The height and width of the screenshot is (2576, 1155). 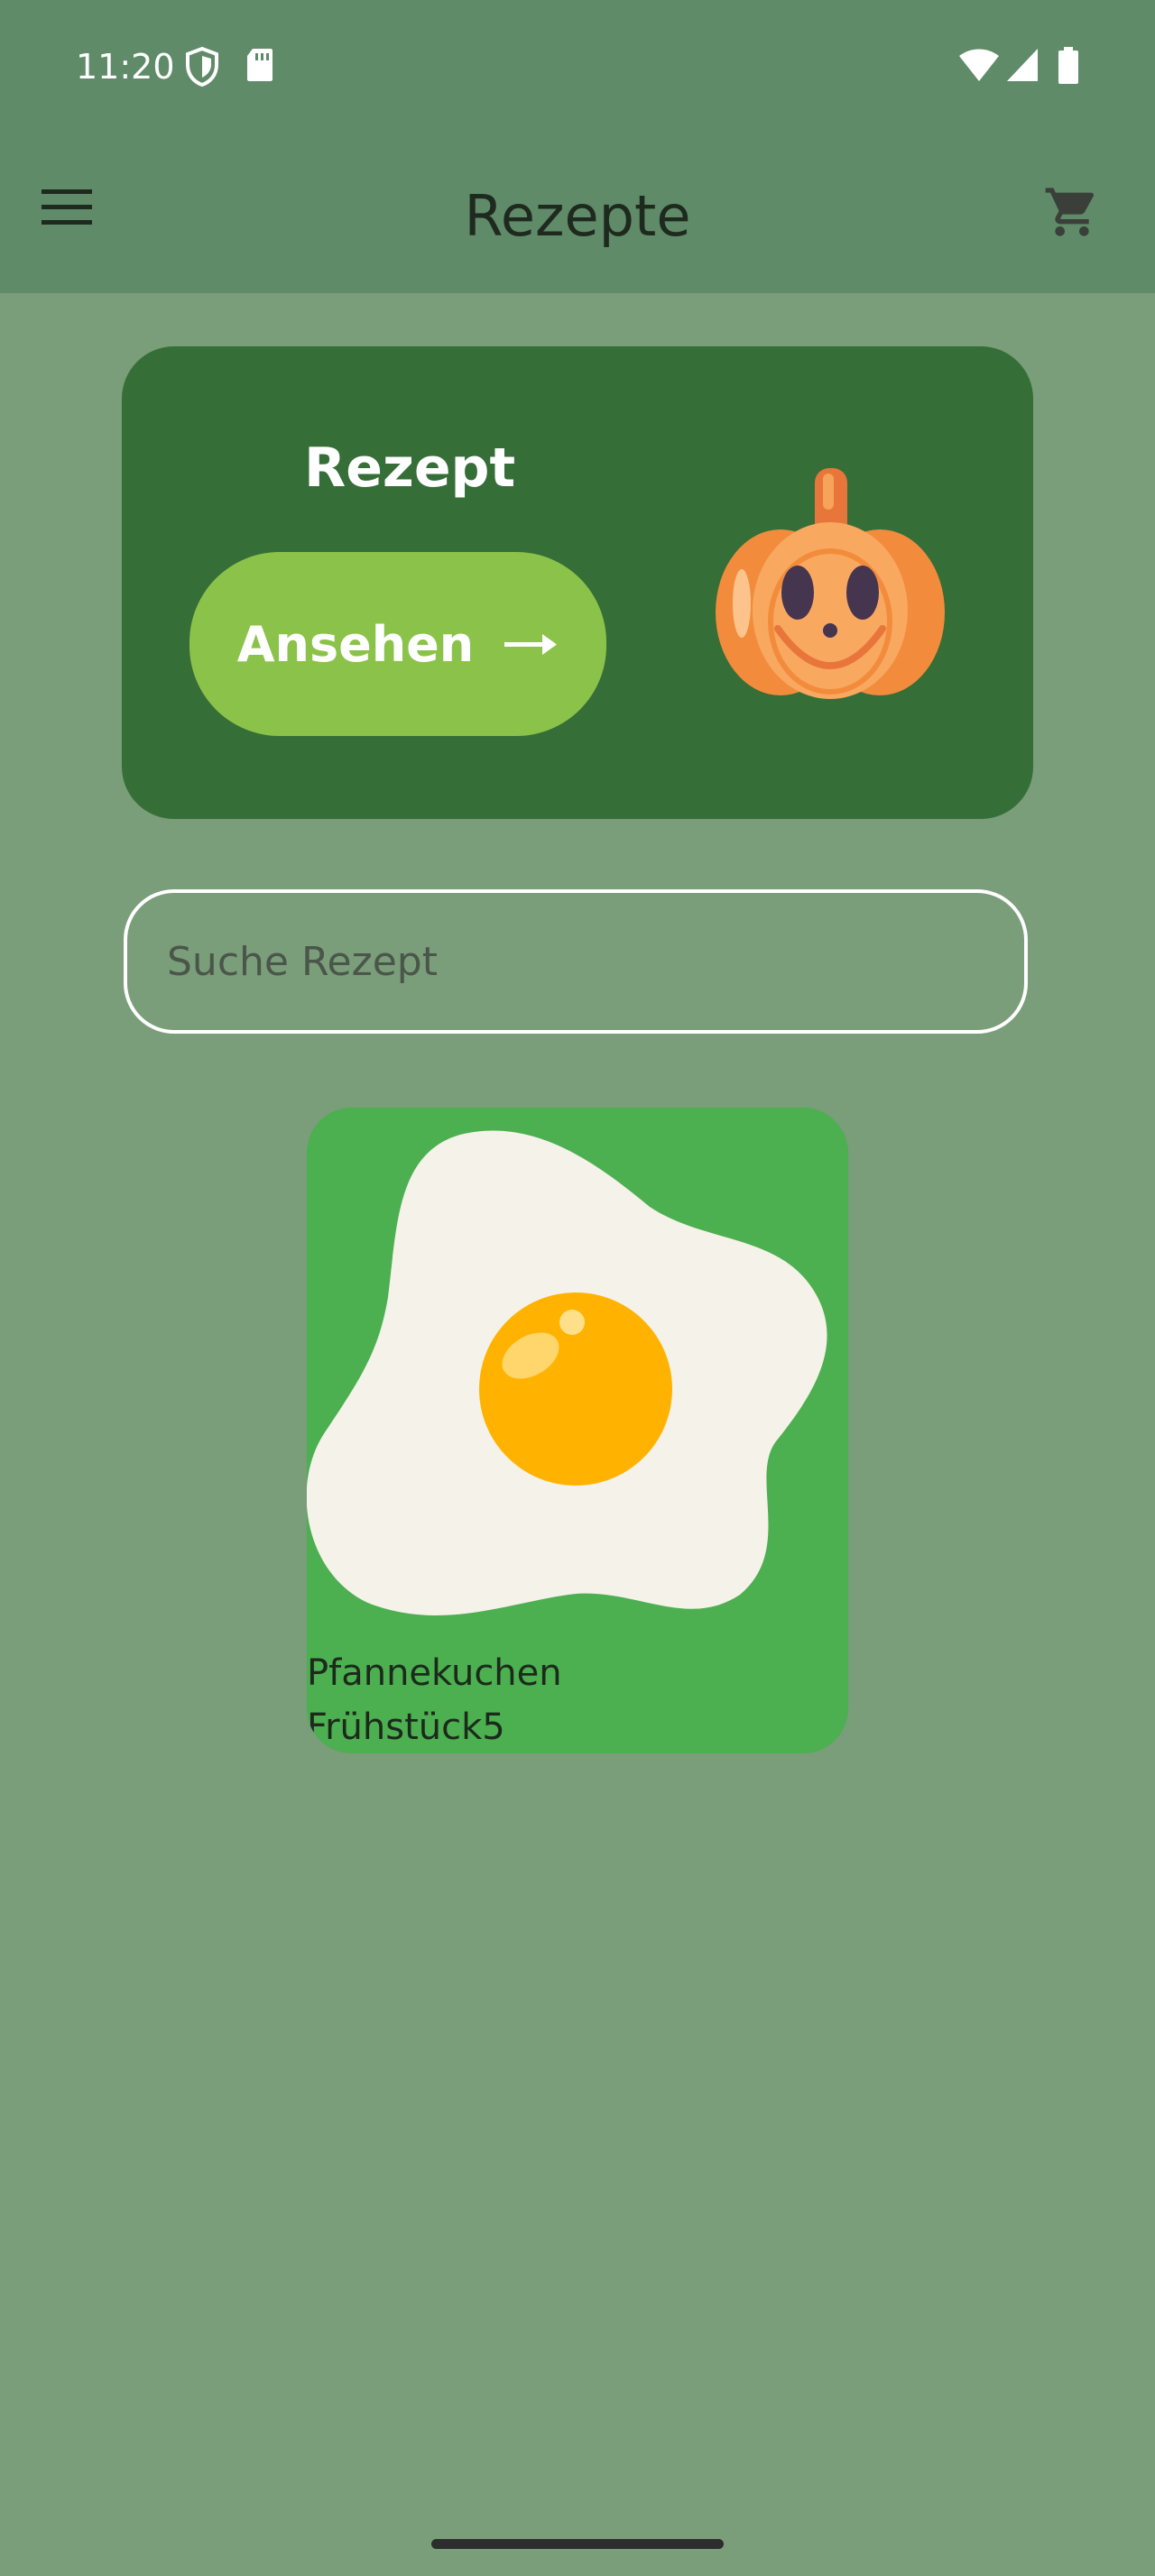 I want to click on promo-card: Rezept Ansehen, so click(x=577, y=582).